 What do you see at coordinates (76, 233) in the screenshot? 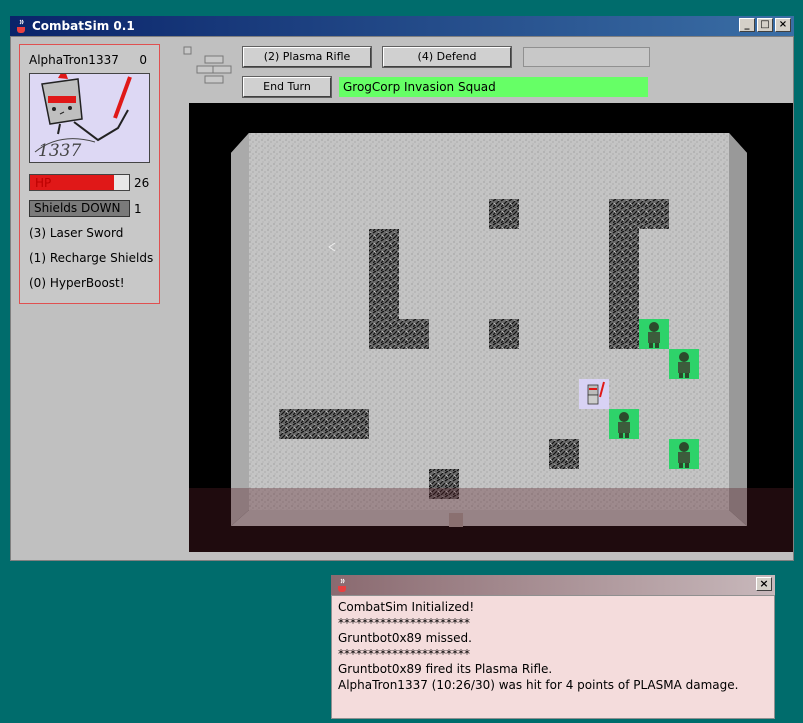
I see `ability-laser-sword: (3) Laser Sword` at bounding box center [76, 233].